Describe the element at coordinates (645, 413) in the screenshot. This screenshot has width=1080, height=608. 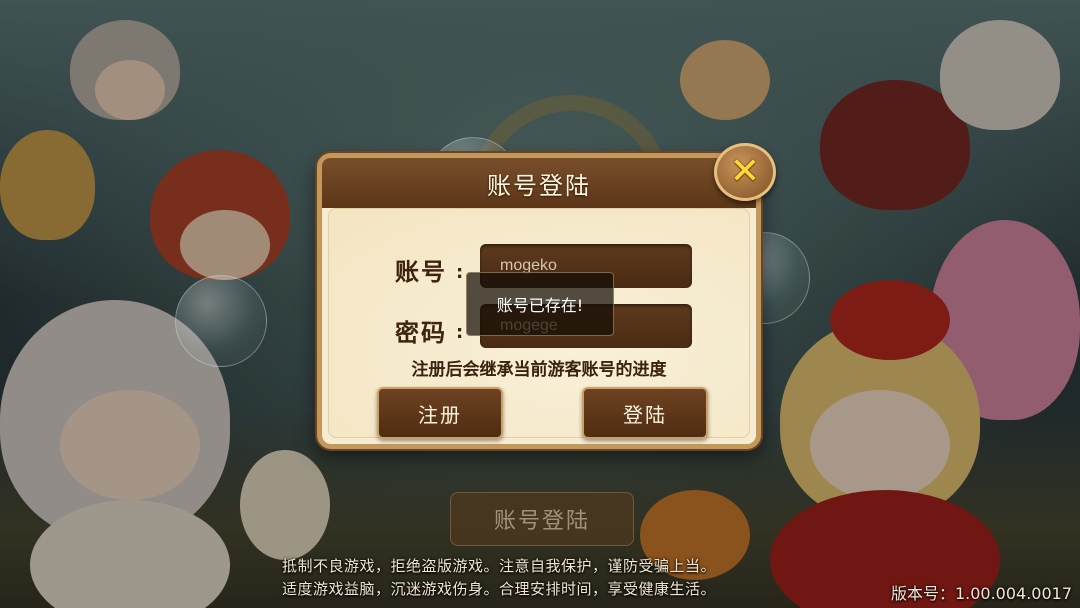
I see `login-button: 登陆` at that location.